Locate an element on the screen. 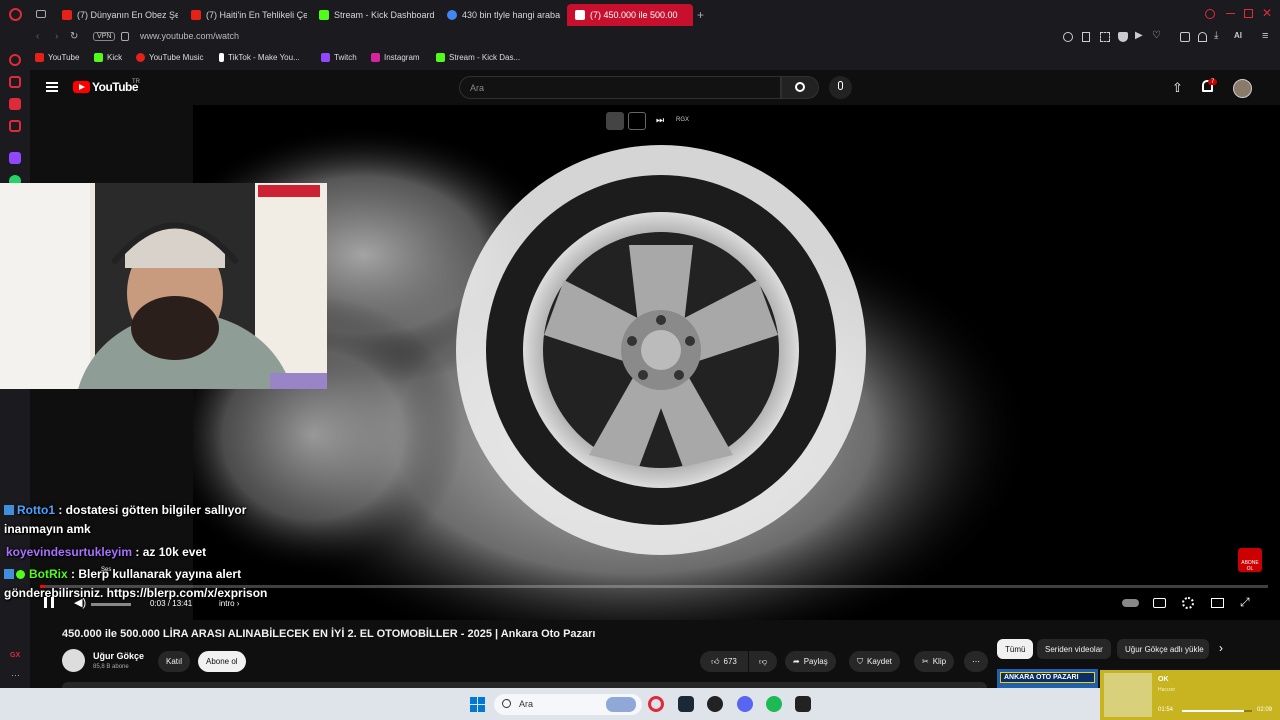 This screenshot has width=1280, height=720. tab-active: (7) 450.000 ile 500.00 is located at coordinates (630, 15).